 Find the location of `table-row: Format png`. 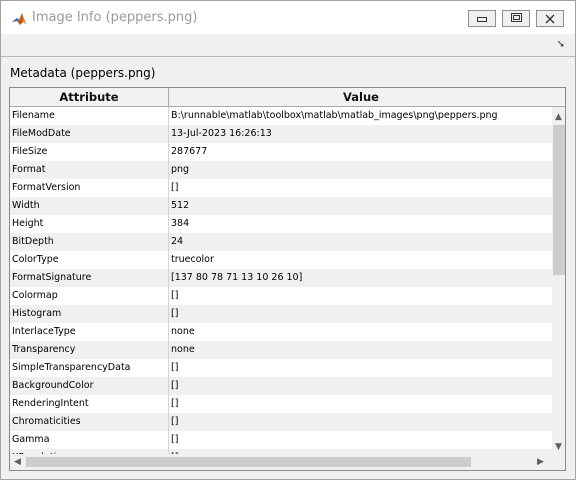

table-row: Format png is located at coordinates (281, 170).